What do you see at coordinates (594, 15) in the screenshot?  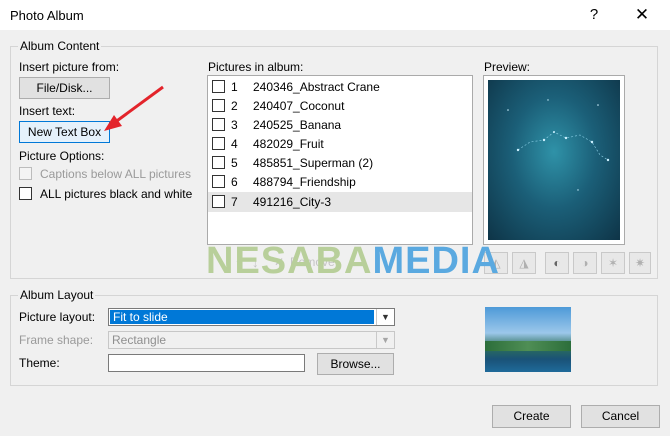 I see `help-button: ?` at bounding box center [594, 15].